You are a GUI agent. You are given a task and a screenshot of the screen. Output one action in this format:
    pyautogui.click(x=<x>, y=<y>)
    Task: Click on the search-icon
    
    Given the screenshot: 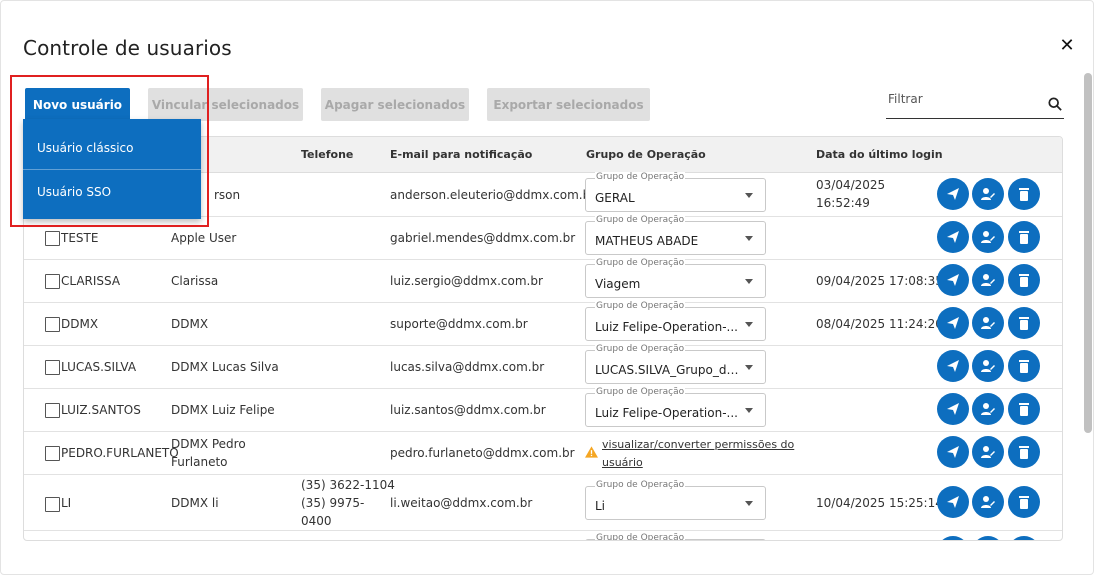 What is the action you would take?
    pyautogui.click(x=1055, y=104)
    